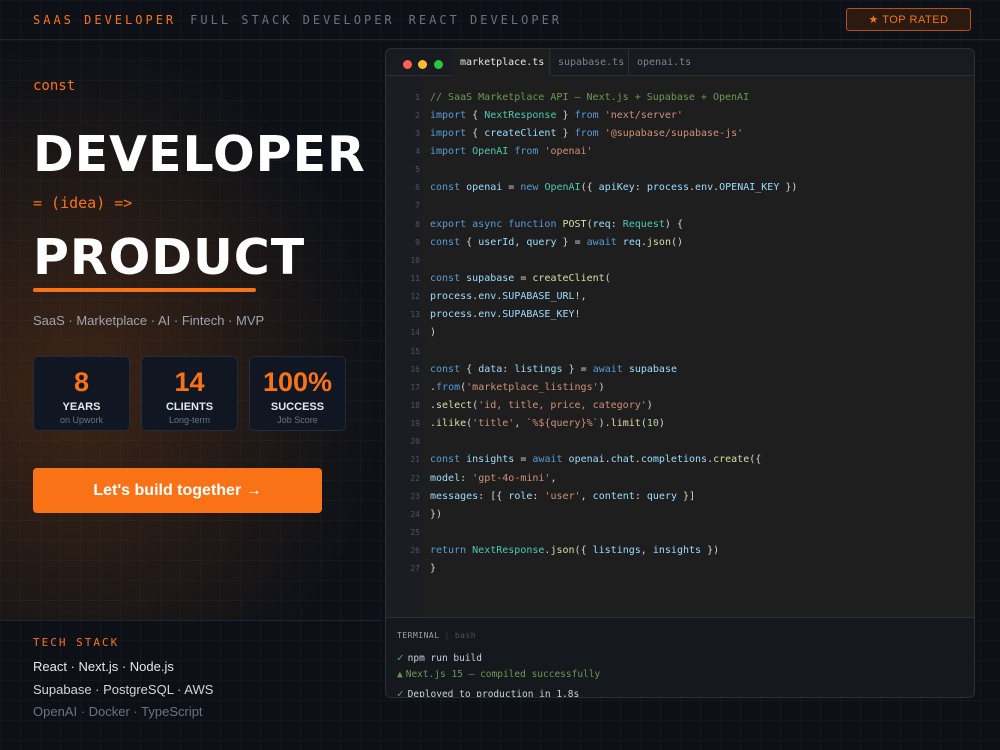 The width and height of the screenshot is (1000, 750). I want to click on terminal-text: npm run build, so click(444, 658).